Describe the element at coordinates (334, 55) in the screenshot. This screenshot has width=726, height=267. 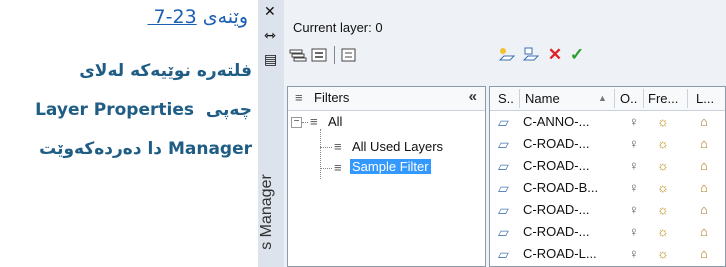
I see `toolbar-separator` at that location.